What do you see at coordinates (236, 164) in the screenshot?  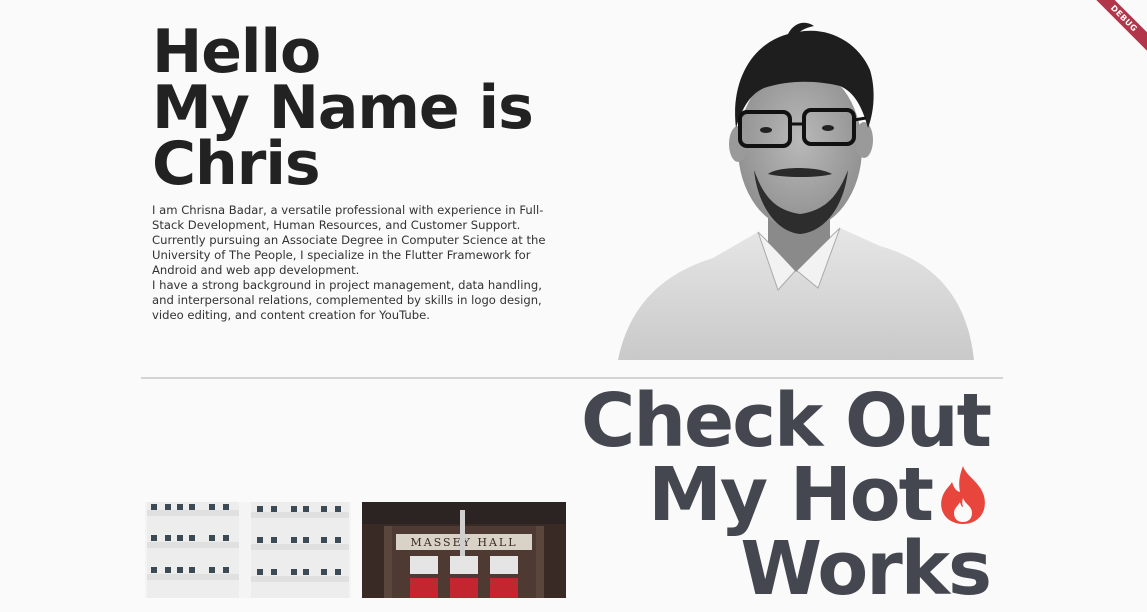 I see `hero-title-line: Chris` at bounding box center [236, 164].